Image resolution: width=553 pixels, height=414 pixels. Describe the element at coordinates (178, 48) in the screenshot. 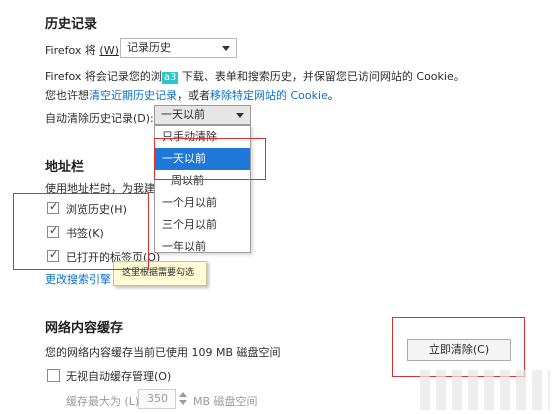

I see `history-mode-select: 记录历史` at that location.